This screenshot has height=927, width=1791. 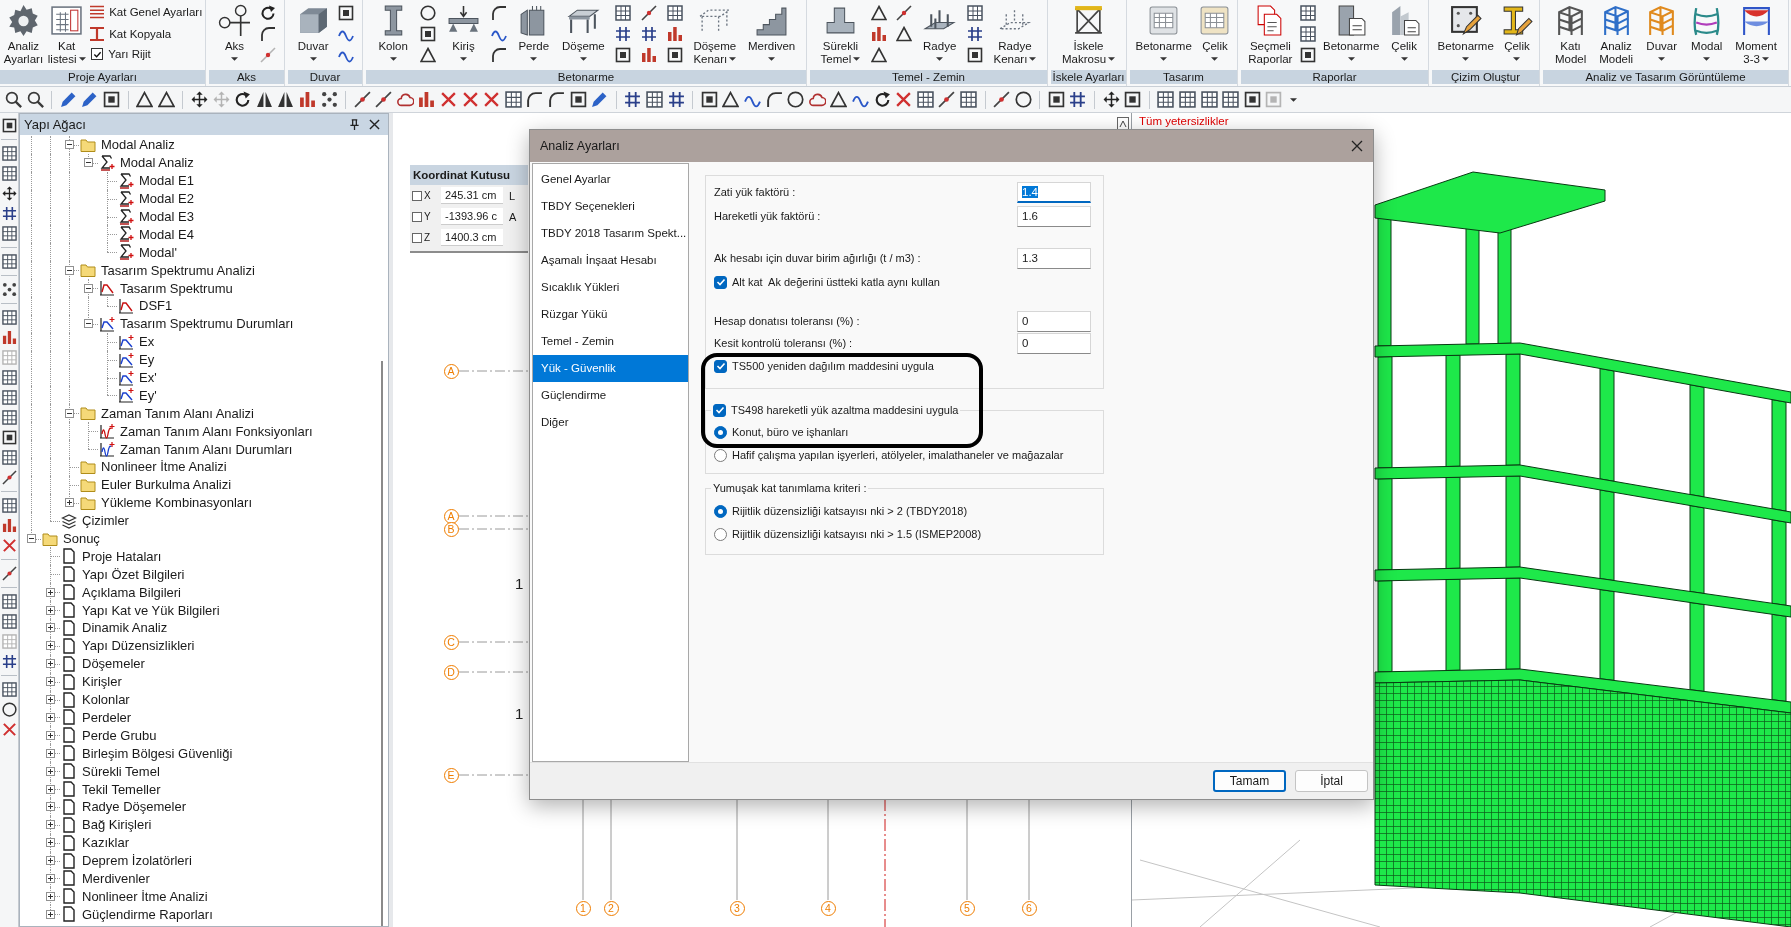 What do you see at coordinates (940, 30) in the screenshot?
I see `ribbon-button: Radye` at bounding box center [940, 30].